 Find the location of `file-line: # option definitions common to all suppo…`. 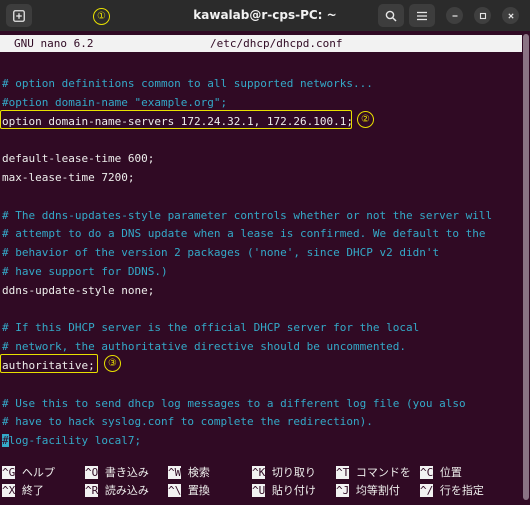

file-line: # option definitions common to all suppo… is located at coordinates (187, 83).